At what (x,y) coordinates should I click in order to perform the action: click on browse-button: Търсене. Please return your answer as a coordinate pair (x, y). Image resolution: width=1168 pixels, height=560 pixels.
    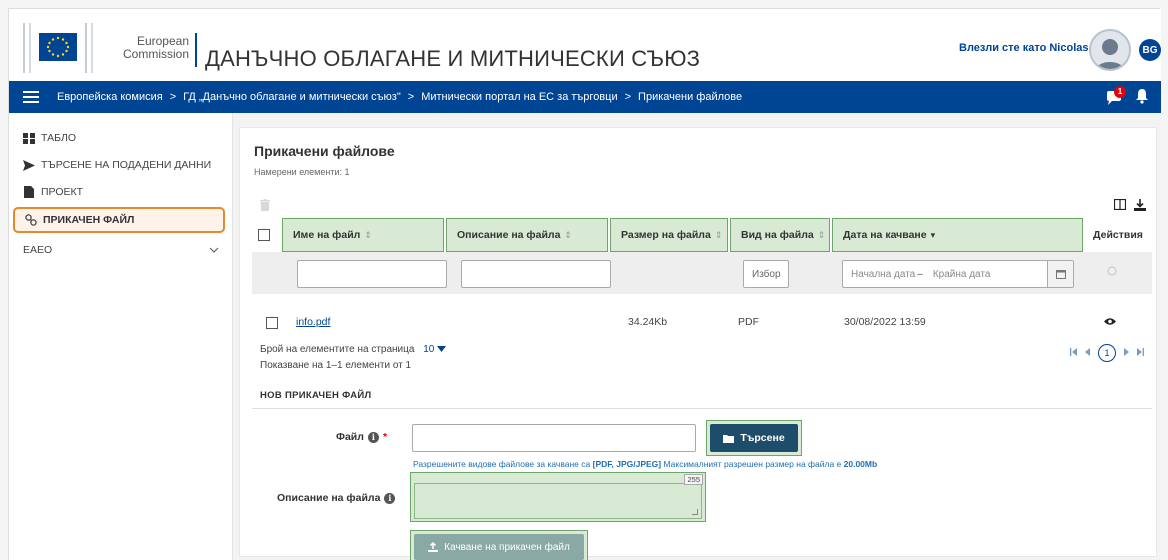
    Looking at the image, I should click on (754, 438).